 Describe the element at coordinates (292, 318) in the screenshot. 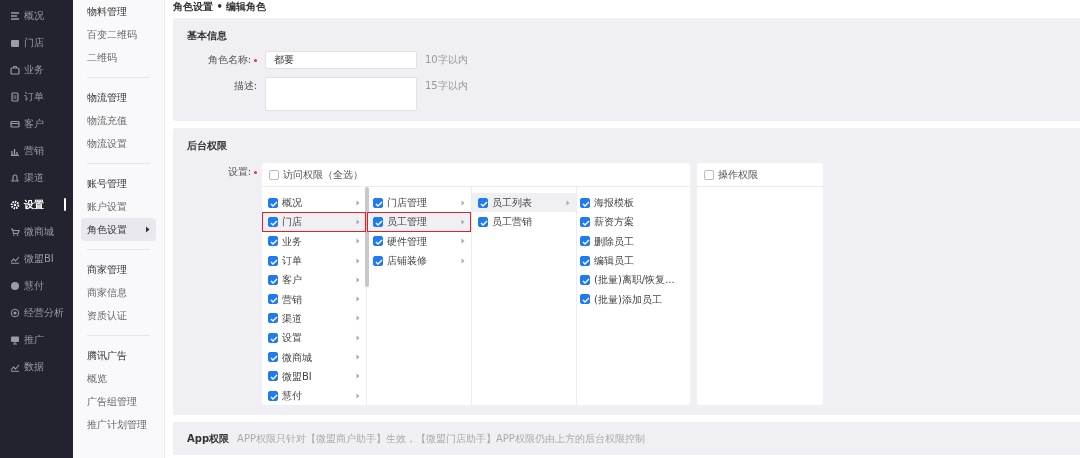

I see `checkbox-label: 渠道` at that location.